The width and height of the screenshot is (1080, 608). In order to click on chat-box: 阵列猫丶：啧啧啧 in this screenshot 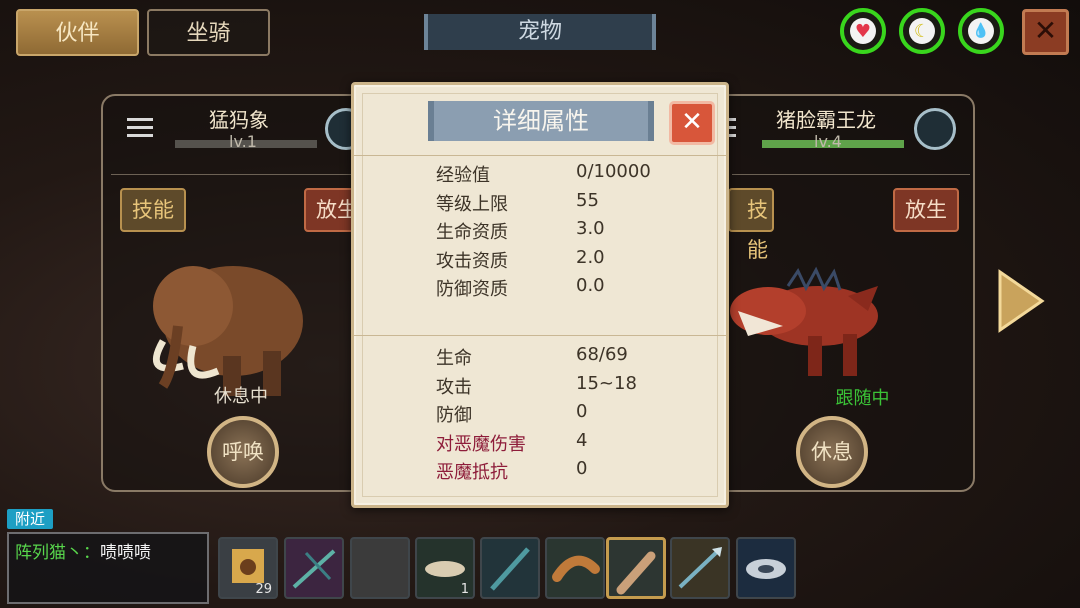, I will do `click(108, 568)`.